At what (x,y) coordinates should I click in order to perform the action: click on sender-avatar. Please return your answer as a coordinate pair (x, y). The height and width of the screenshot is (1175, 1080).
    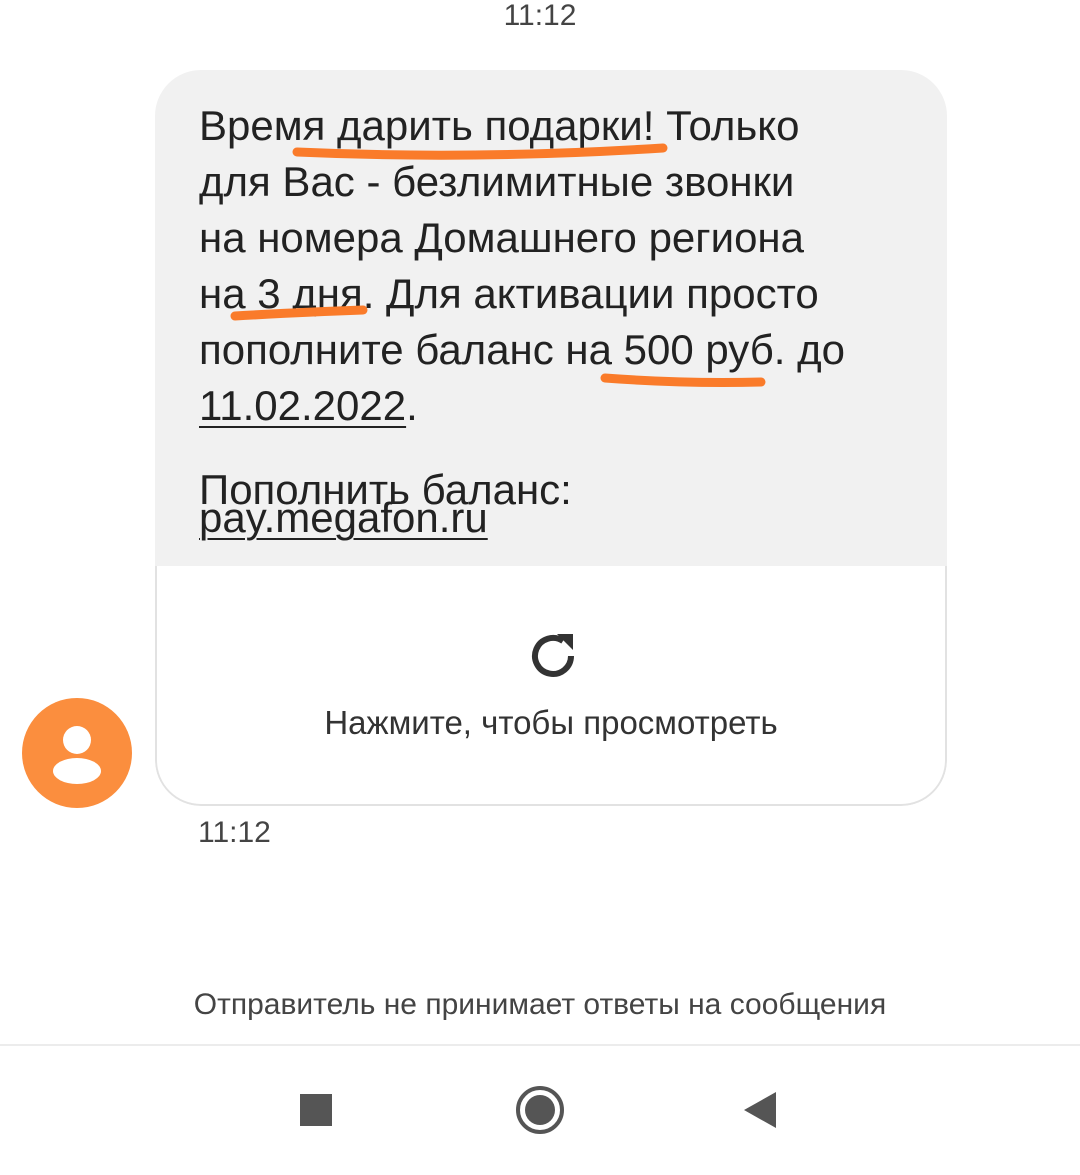
    Looking at the image, I should click on (77, 753).